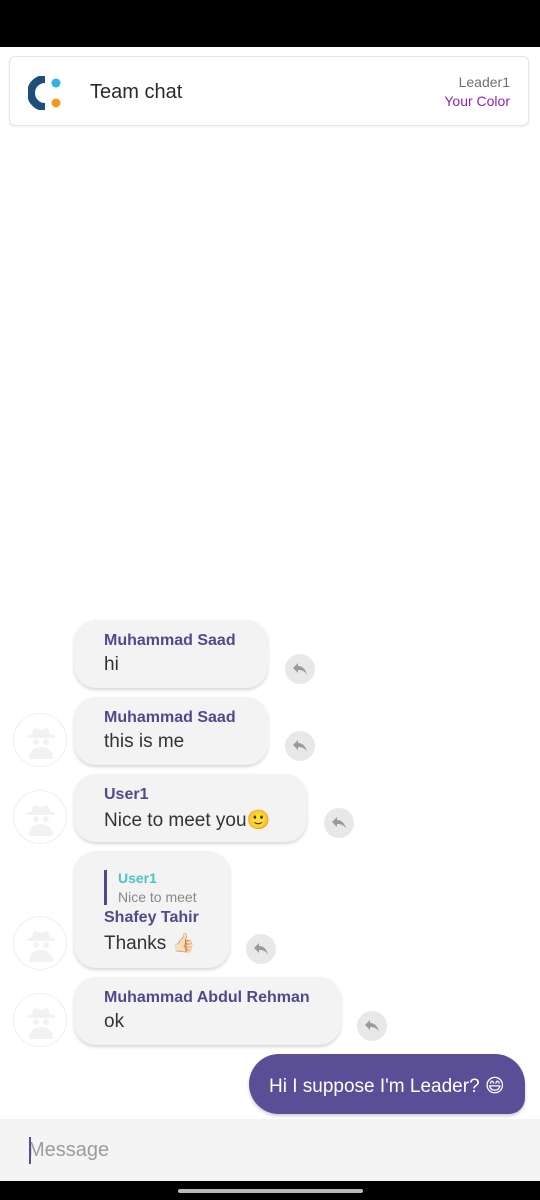  I want to click on quoted-sender: User1, so click(137, 878).